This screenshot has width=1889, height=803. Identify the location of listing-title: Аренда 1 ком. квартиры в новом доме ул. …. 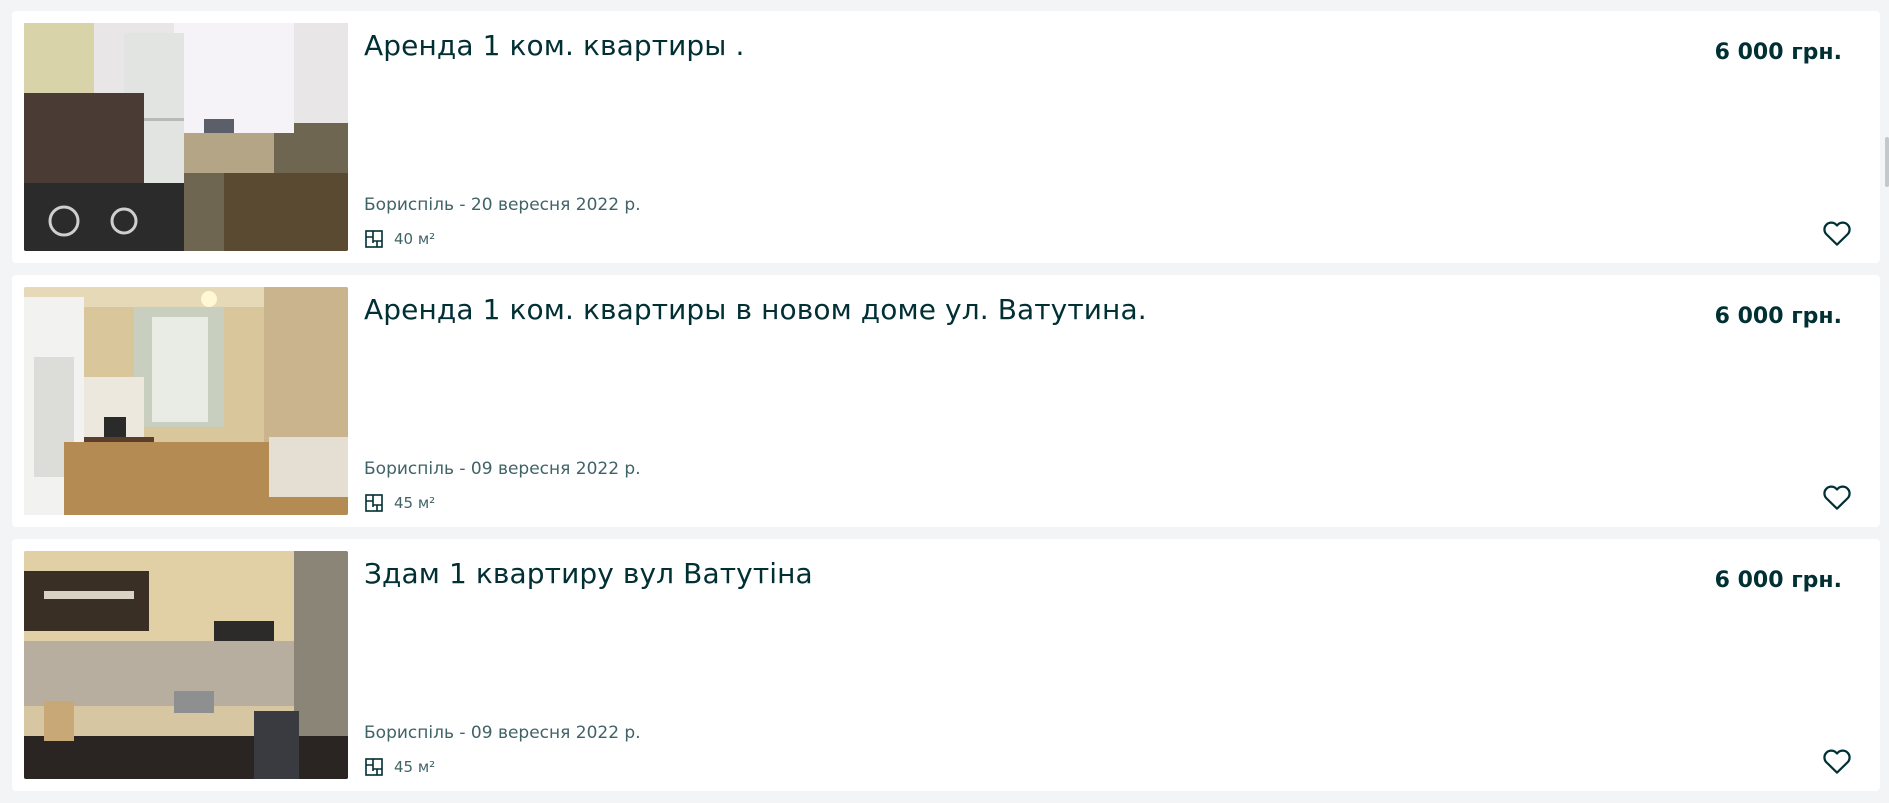
(755, 309).